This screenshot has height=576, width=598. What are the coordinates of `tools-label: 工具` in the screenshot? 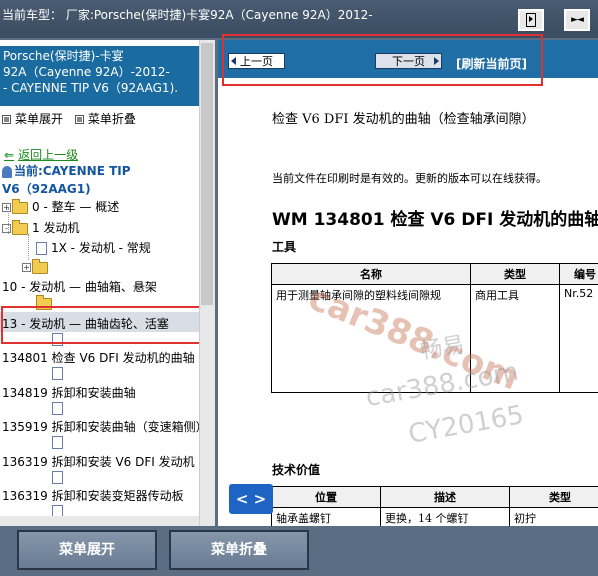 It's located at (284, 247).